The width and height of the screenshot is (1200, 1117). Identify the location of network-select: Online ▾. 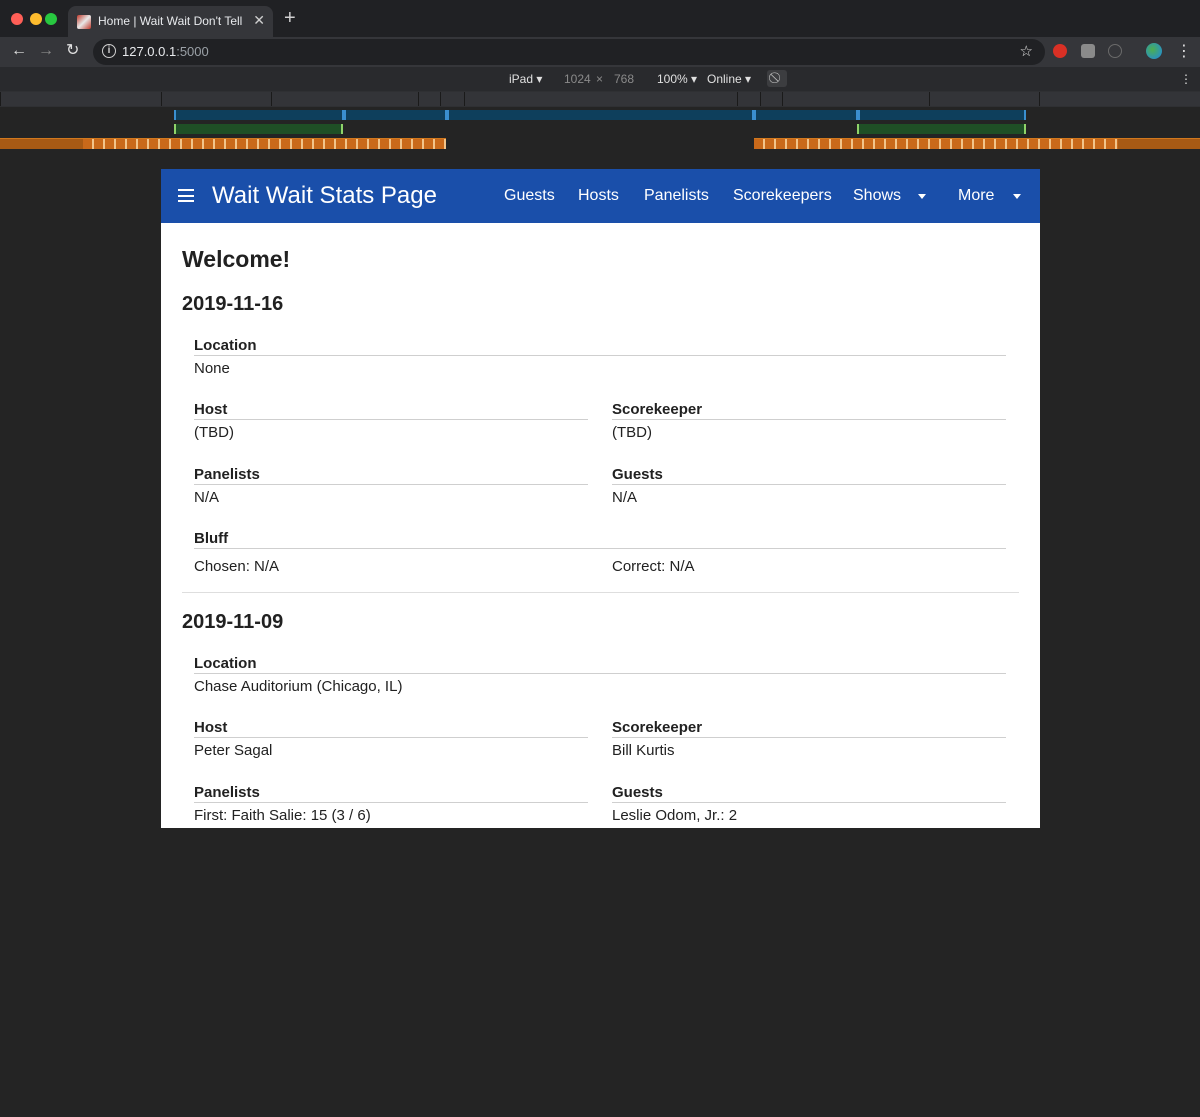
(729, 79).